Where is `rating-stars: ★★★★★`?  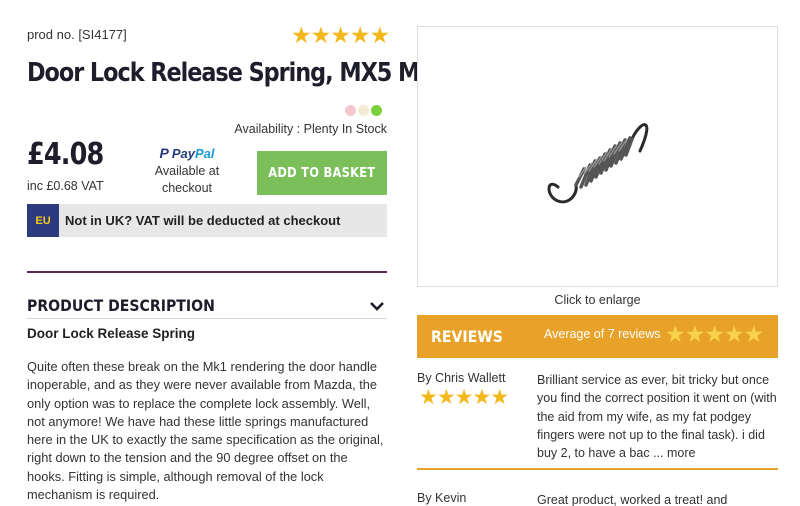
rating-stars: ★★★★★ is located at coordinates (340, 35).